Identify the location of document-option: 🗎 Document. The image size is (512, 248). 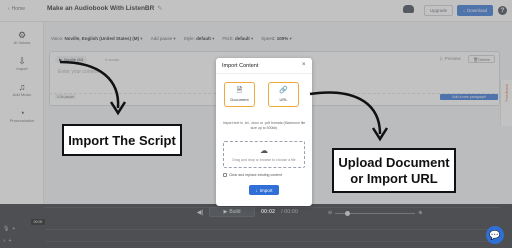
(239, 94).